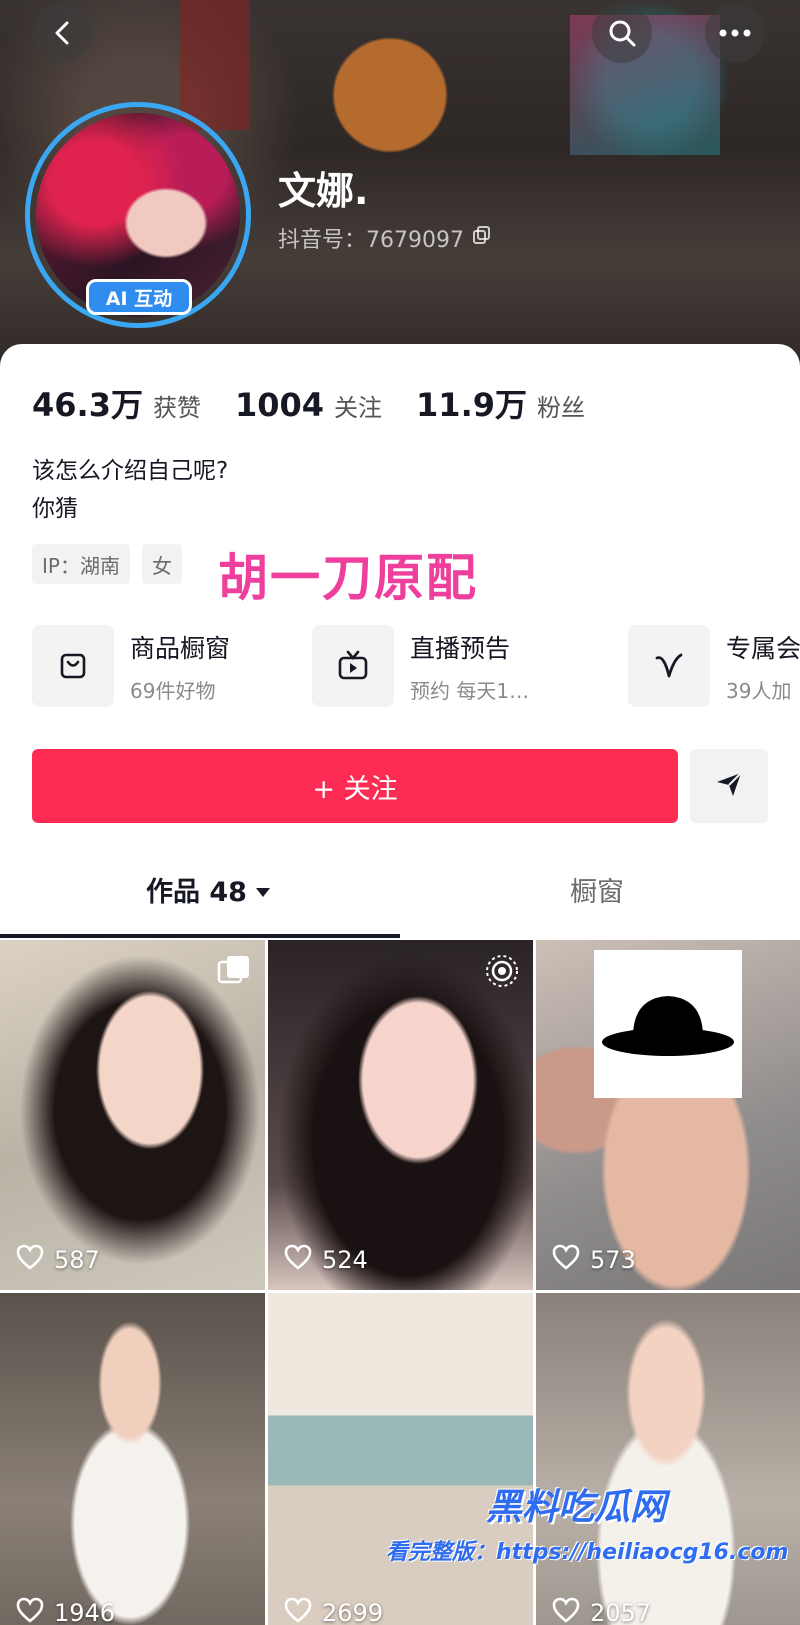 The height and width of the screenshot is (1625, 800). I want to click on likes-label: 获赞, so click(176, 408).